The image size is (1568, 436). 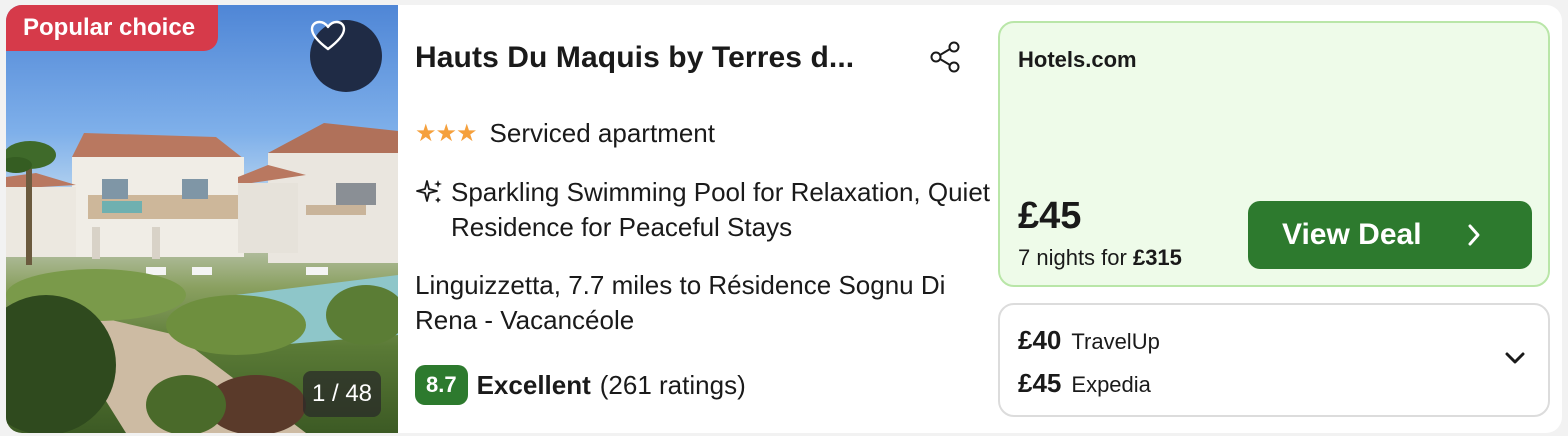 I want to click on offer-price: £40, so click(x=1040, y=340).